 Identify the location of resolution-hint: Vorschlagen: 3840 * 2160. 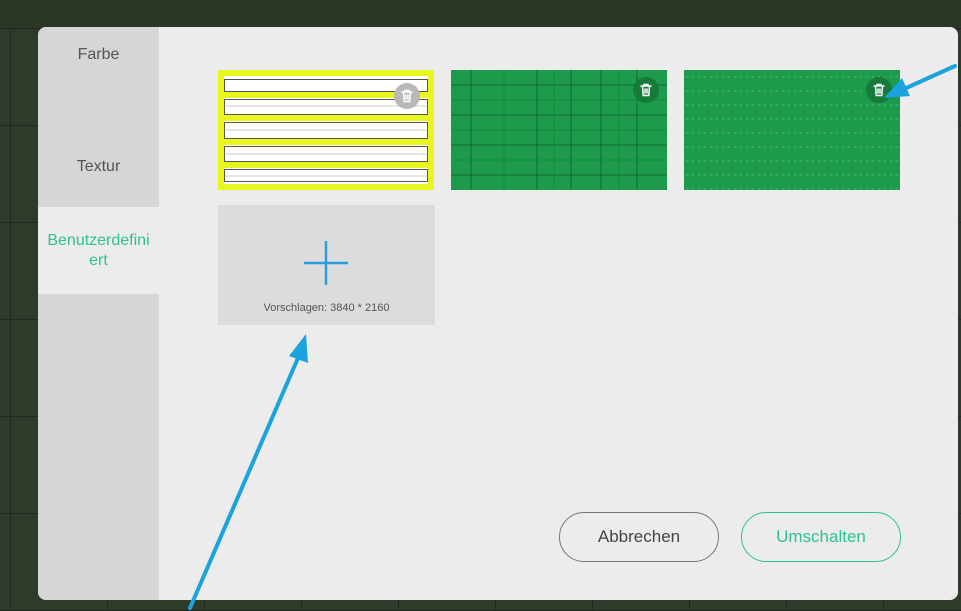
(326, 308).